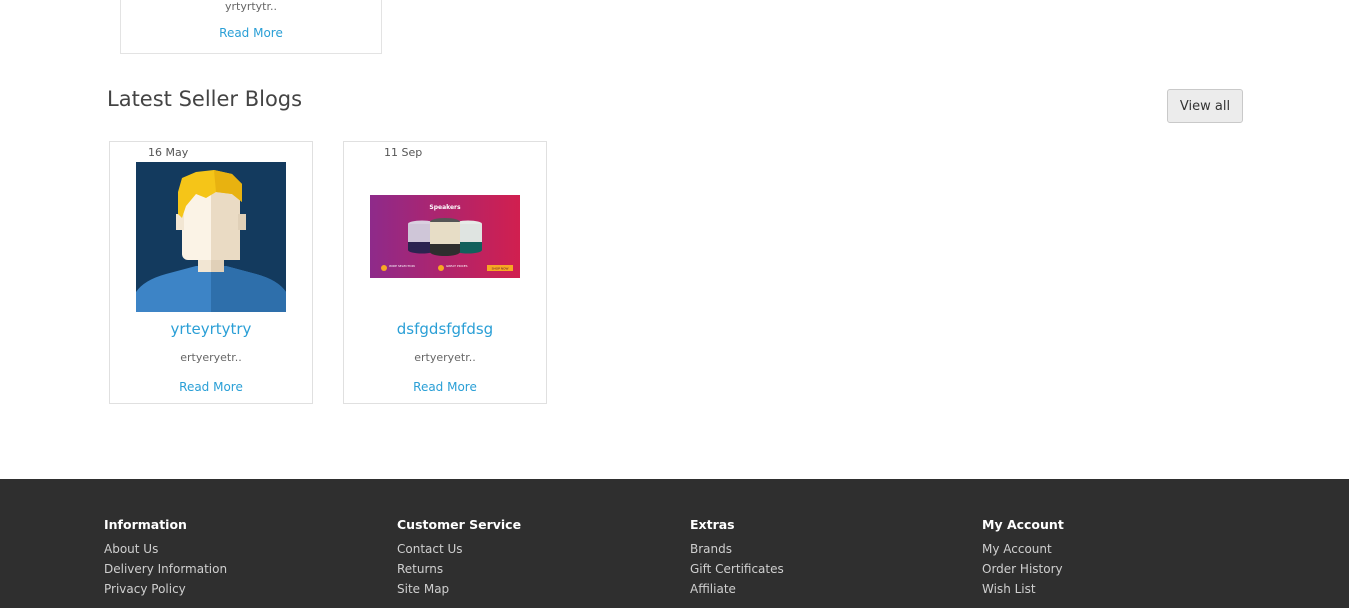 The width and height of the screenshot is (1349, 608). Describe the element at coordinates (713, 589) in the screenshot. I see `footer-link-affiliate: Affiliate` at that location.